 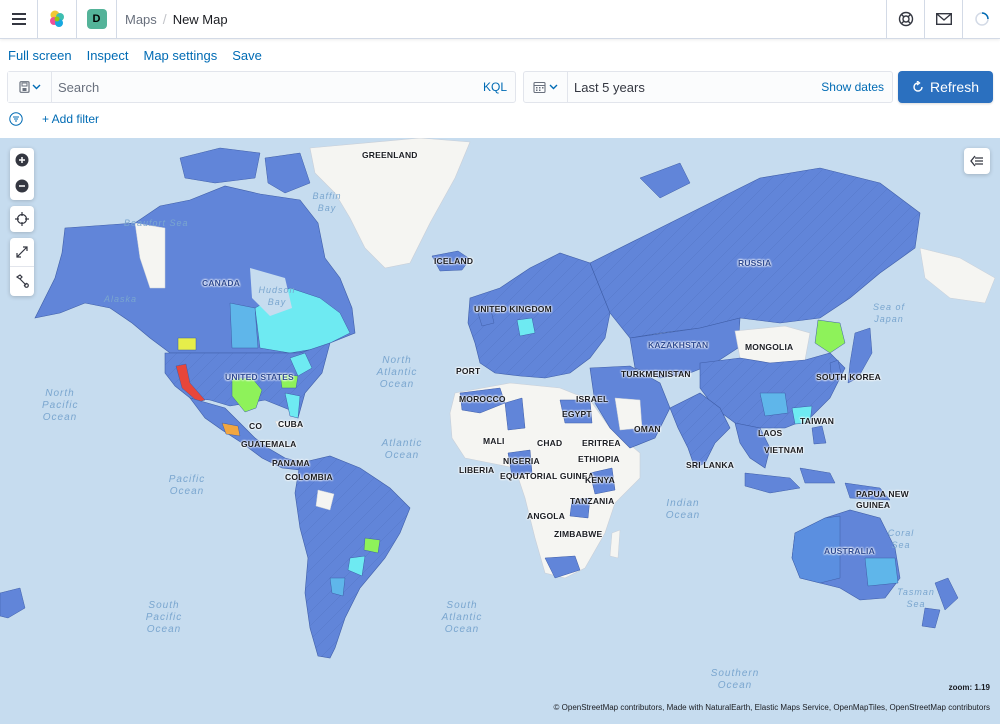 I want to click on label-papua-new-guinea: PAPUA NEW GUINEA, so click(x=882, y=499).